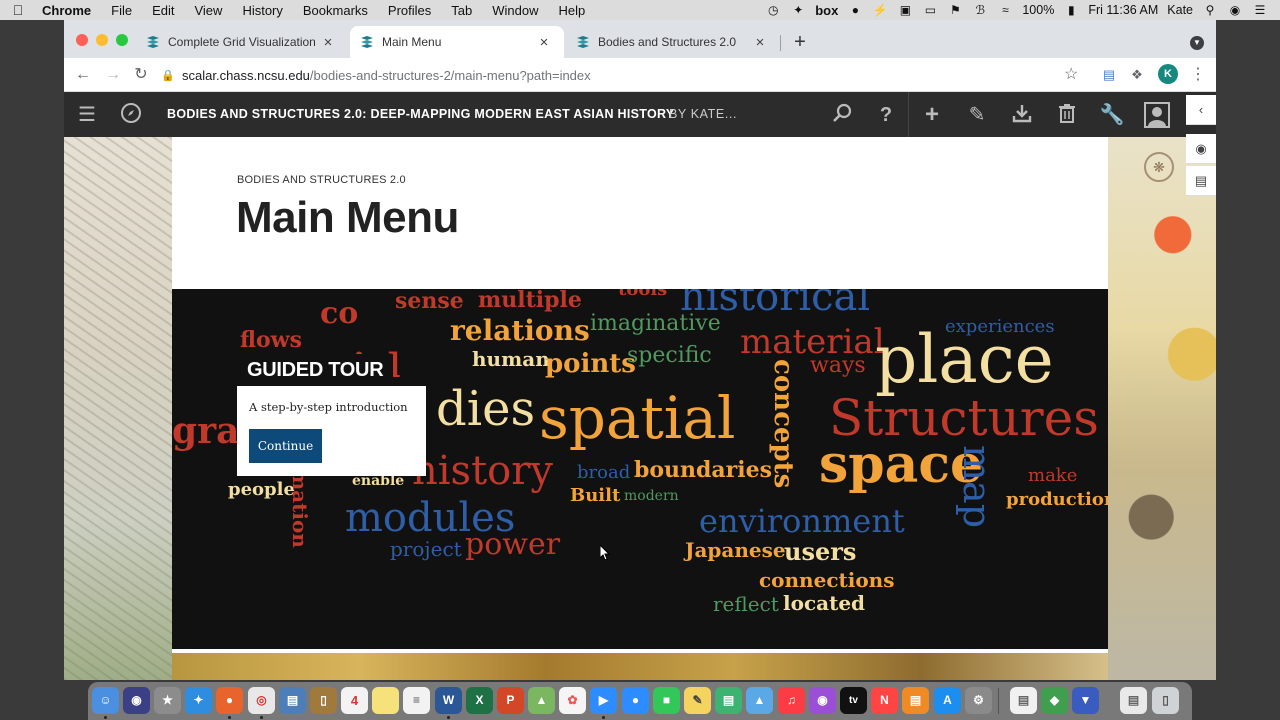  Describe the element at coordinates (1071, 74) in the screenshot. I see `bookmark-star-icon: ☆` at that location.